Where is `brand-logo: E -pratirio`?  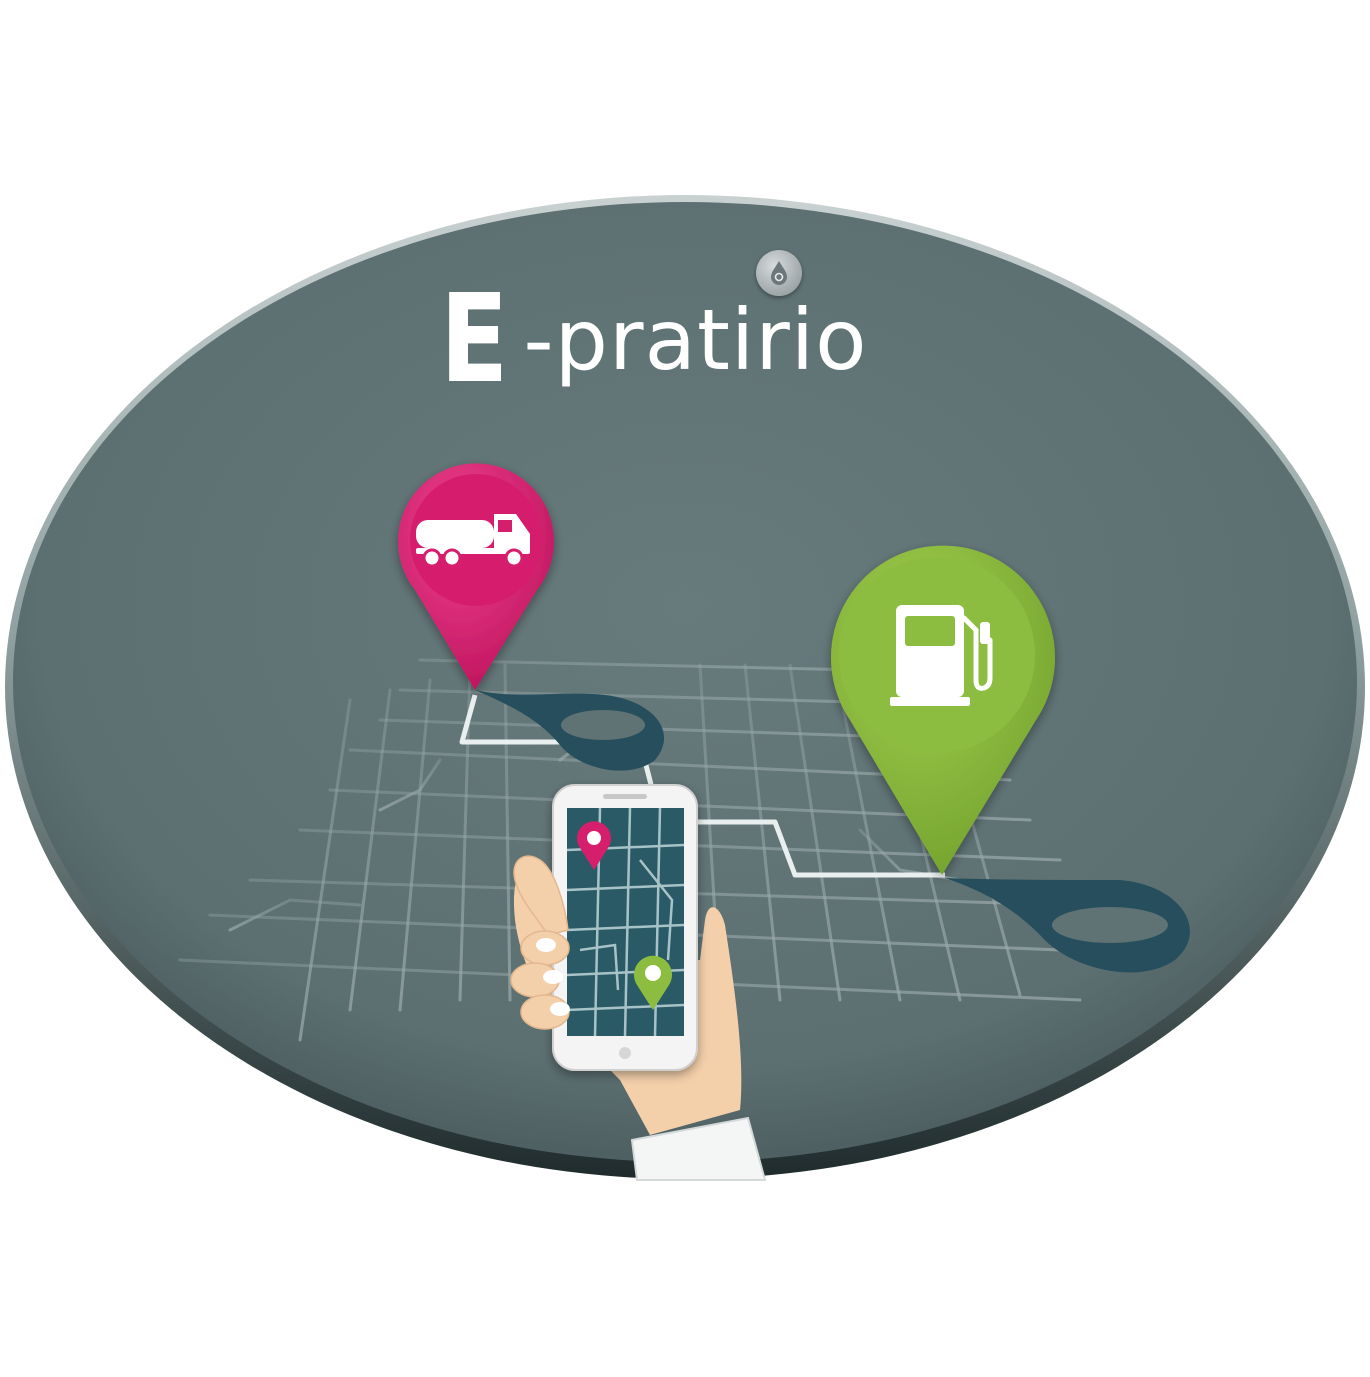 brand-logo: E -pratirio is located at coordinates (700, 335).